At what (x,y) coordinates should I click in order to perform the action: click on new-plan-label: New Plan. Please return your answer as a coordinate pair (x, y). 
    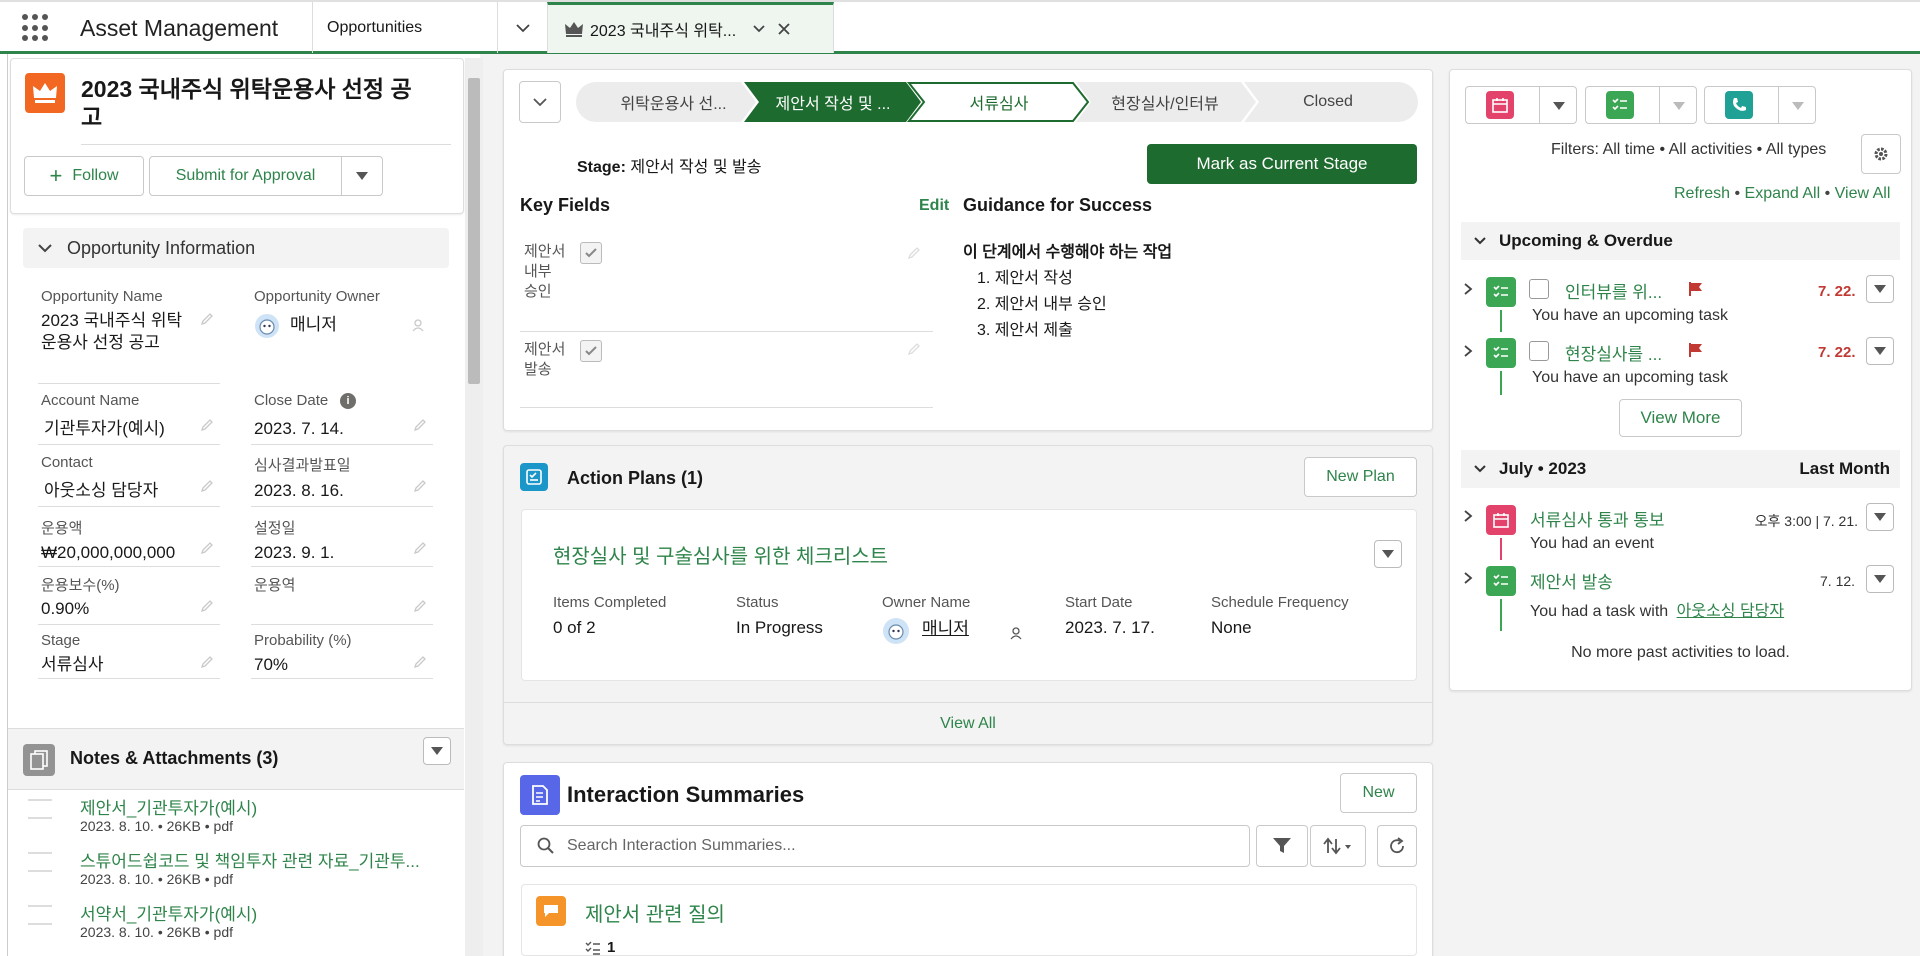
    Looking at the image, I should click on (1360, 476).